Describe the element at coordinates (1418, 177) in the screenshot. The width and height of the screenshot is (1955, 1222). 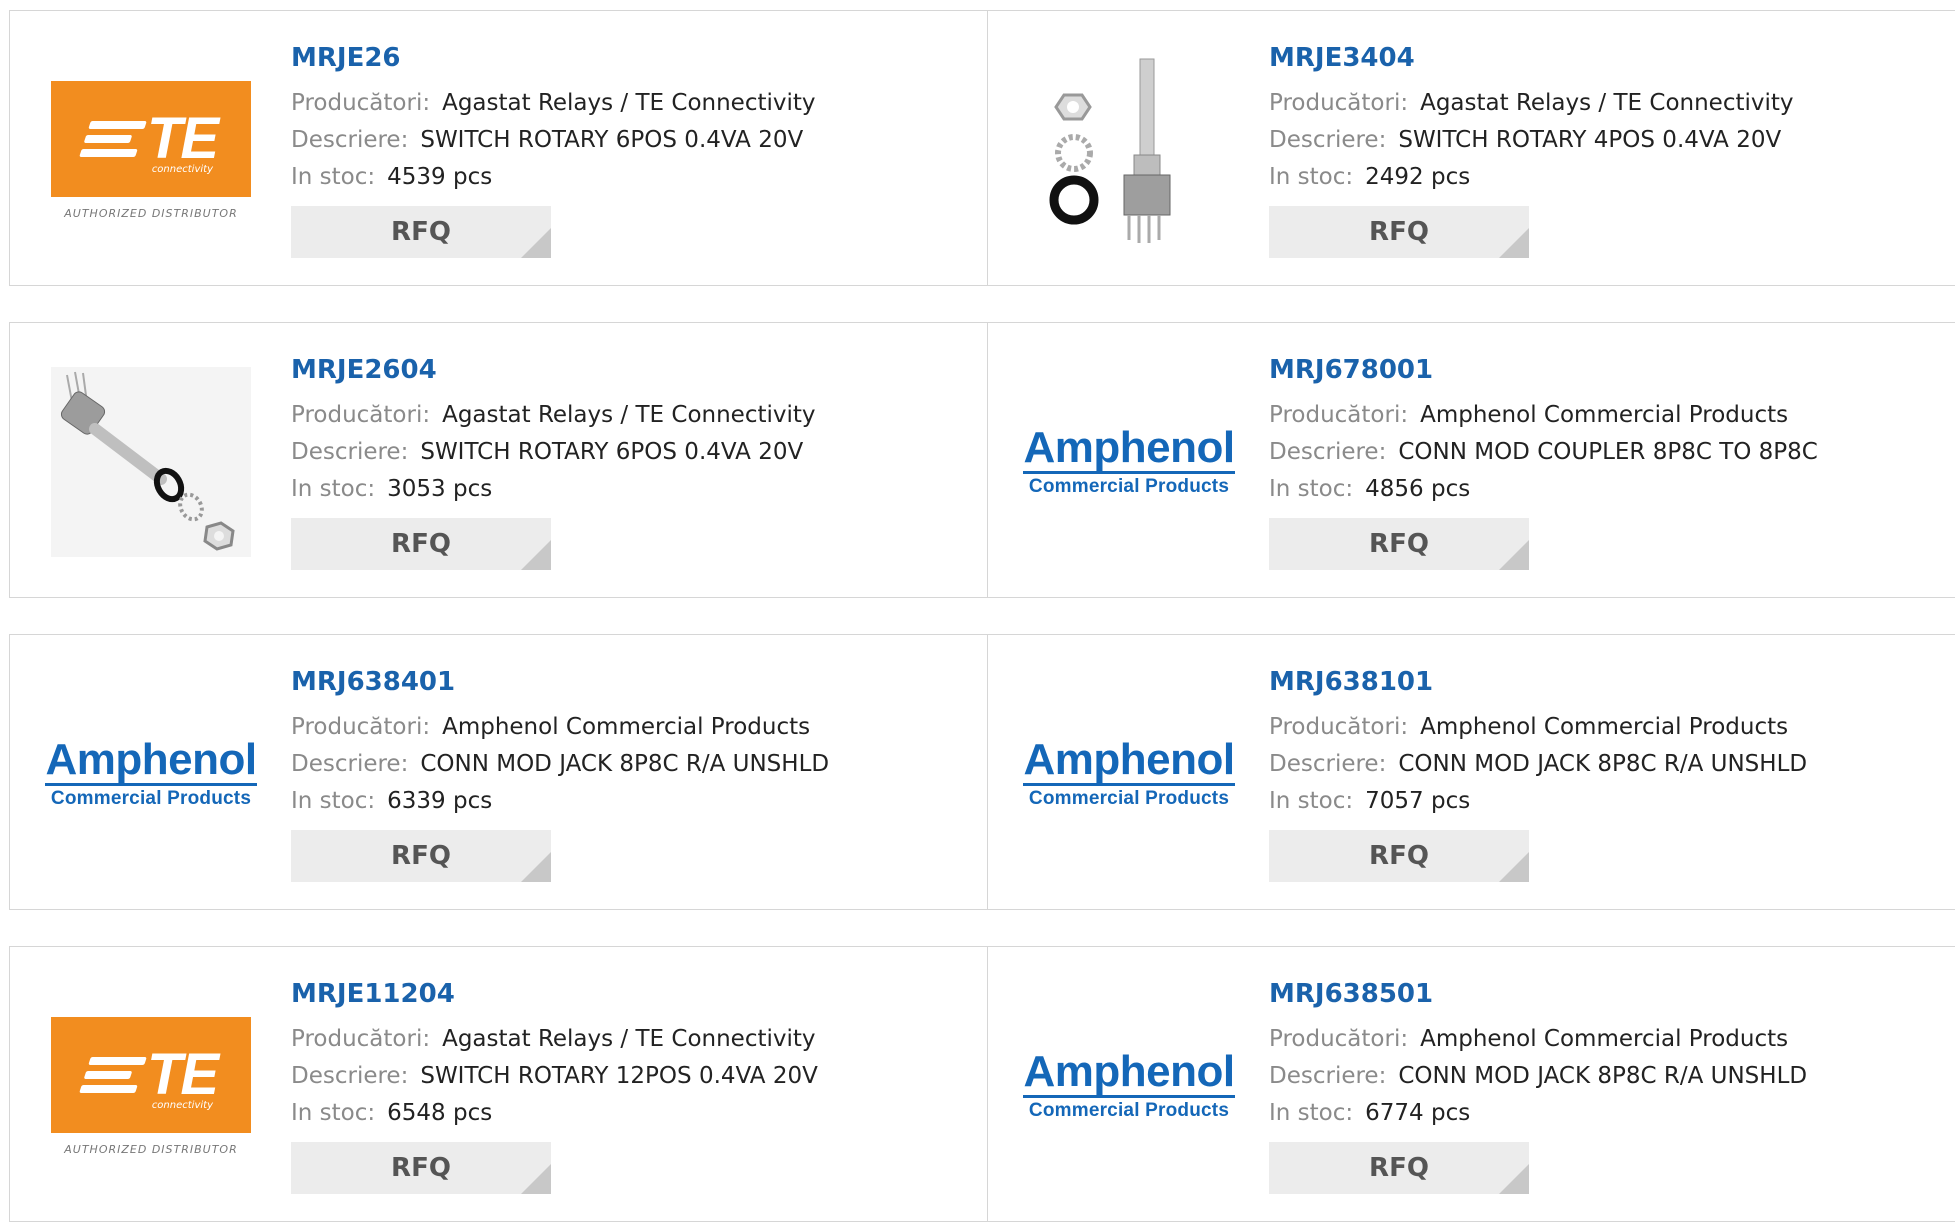
I see `stock-value: 2492 pcs` at that location.